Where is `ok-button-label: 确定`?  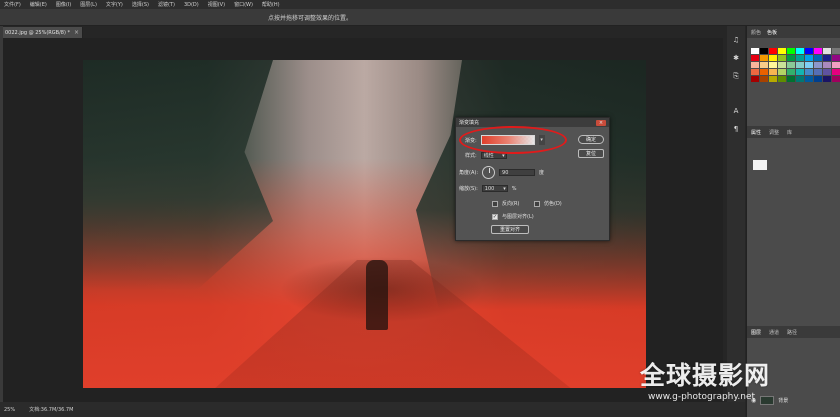
ok-button-label: 确定 is located at coordinates (590, 140).